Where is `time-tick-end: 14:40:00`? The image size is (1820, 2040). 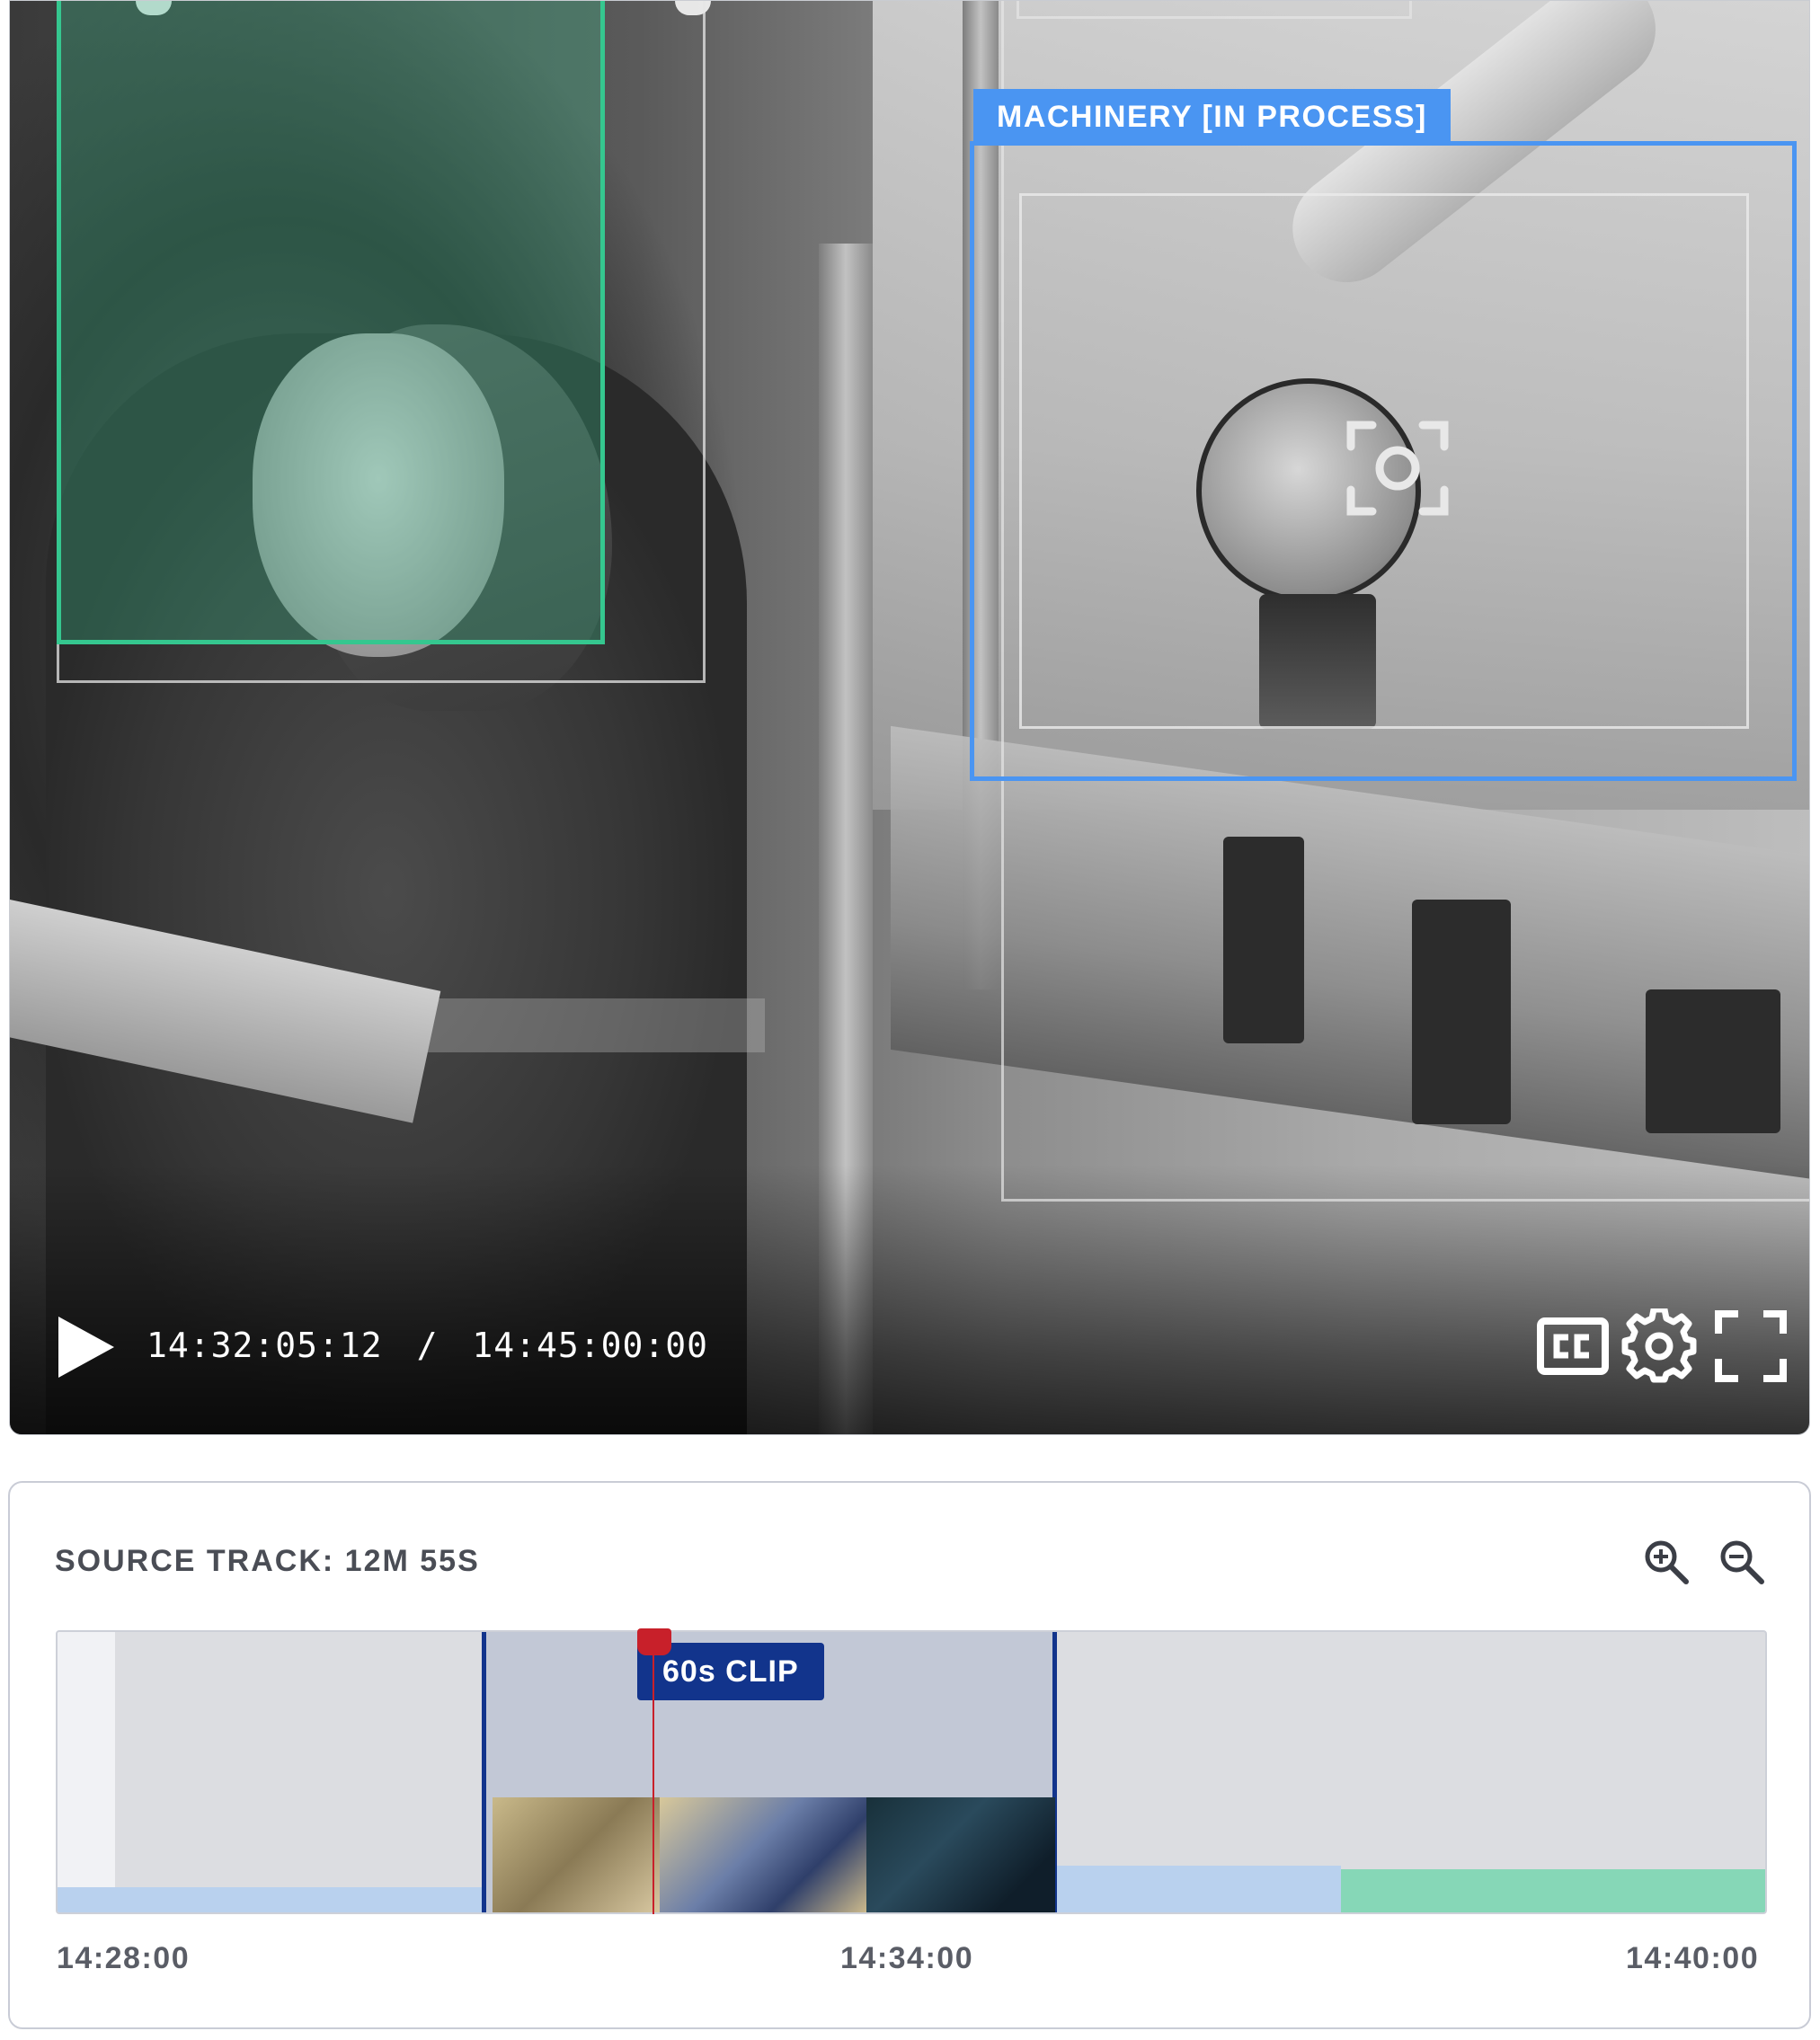 time-tick-end: 14:40:00 is located at coordinates (1693, 1958).